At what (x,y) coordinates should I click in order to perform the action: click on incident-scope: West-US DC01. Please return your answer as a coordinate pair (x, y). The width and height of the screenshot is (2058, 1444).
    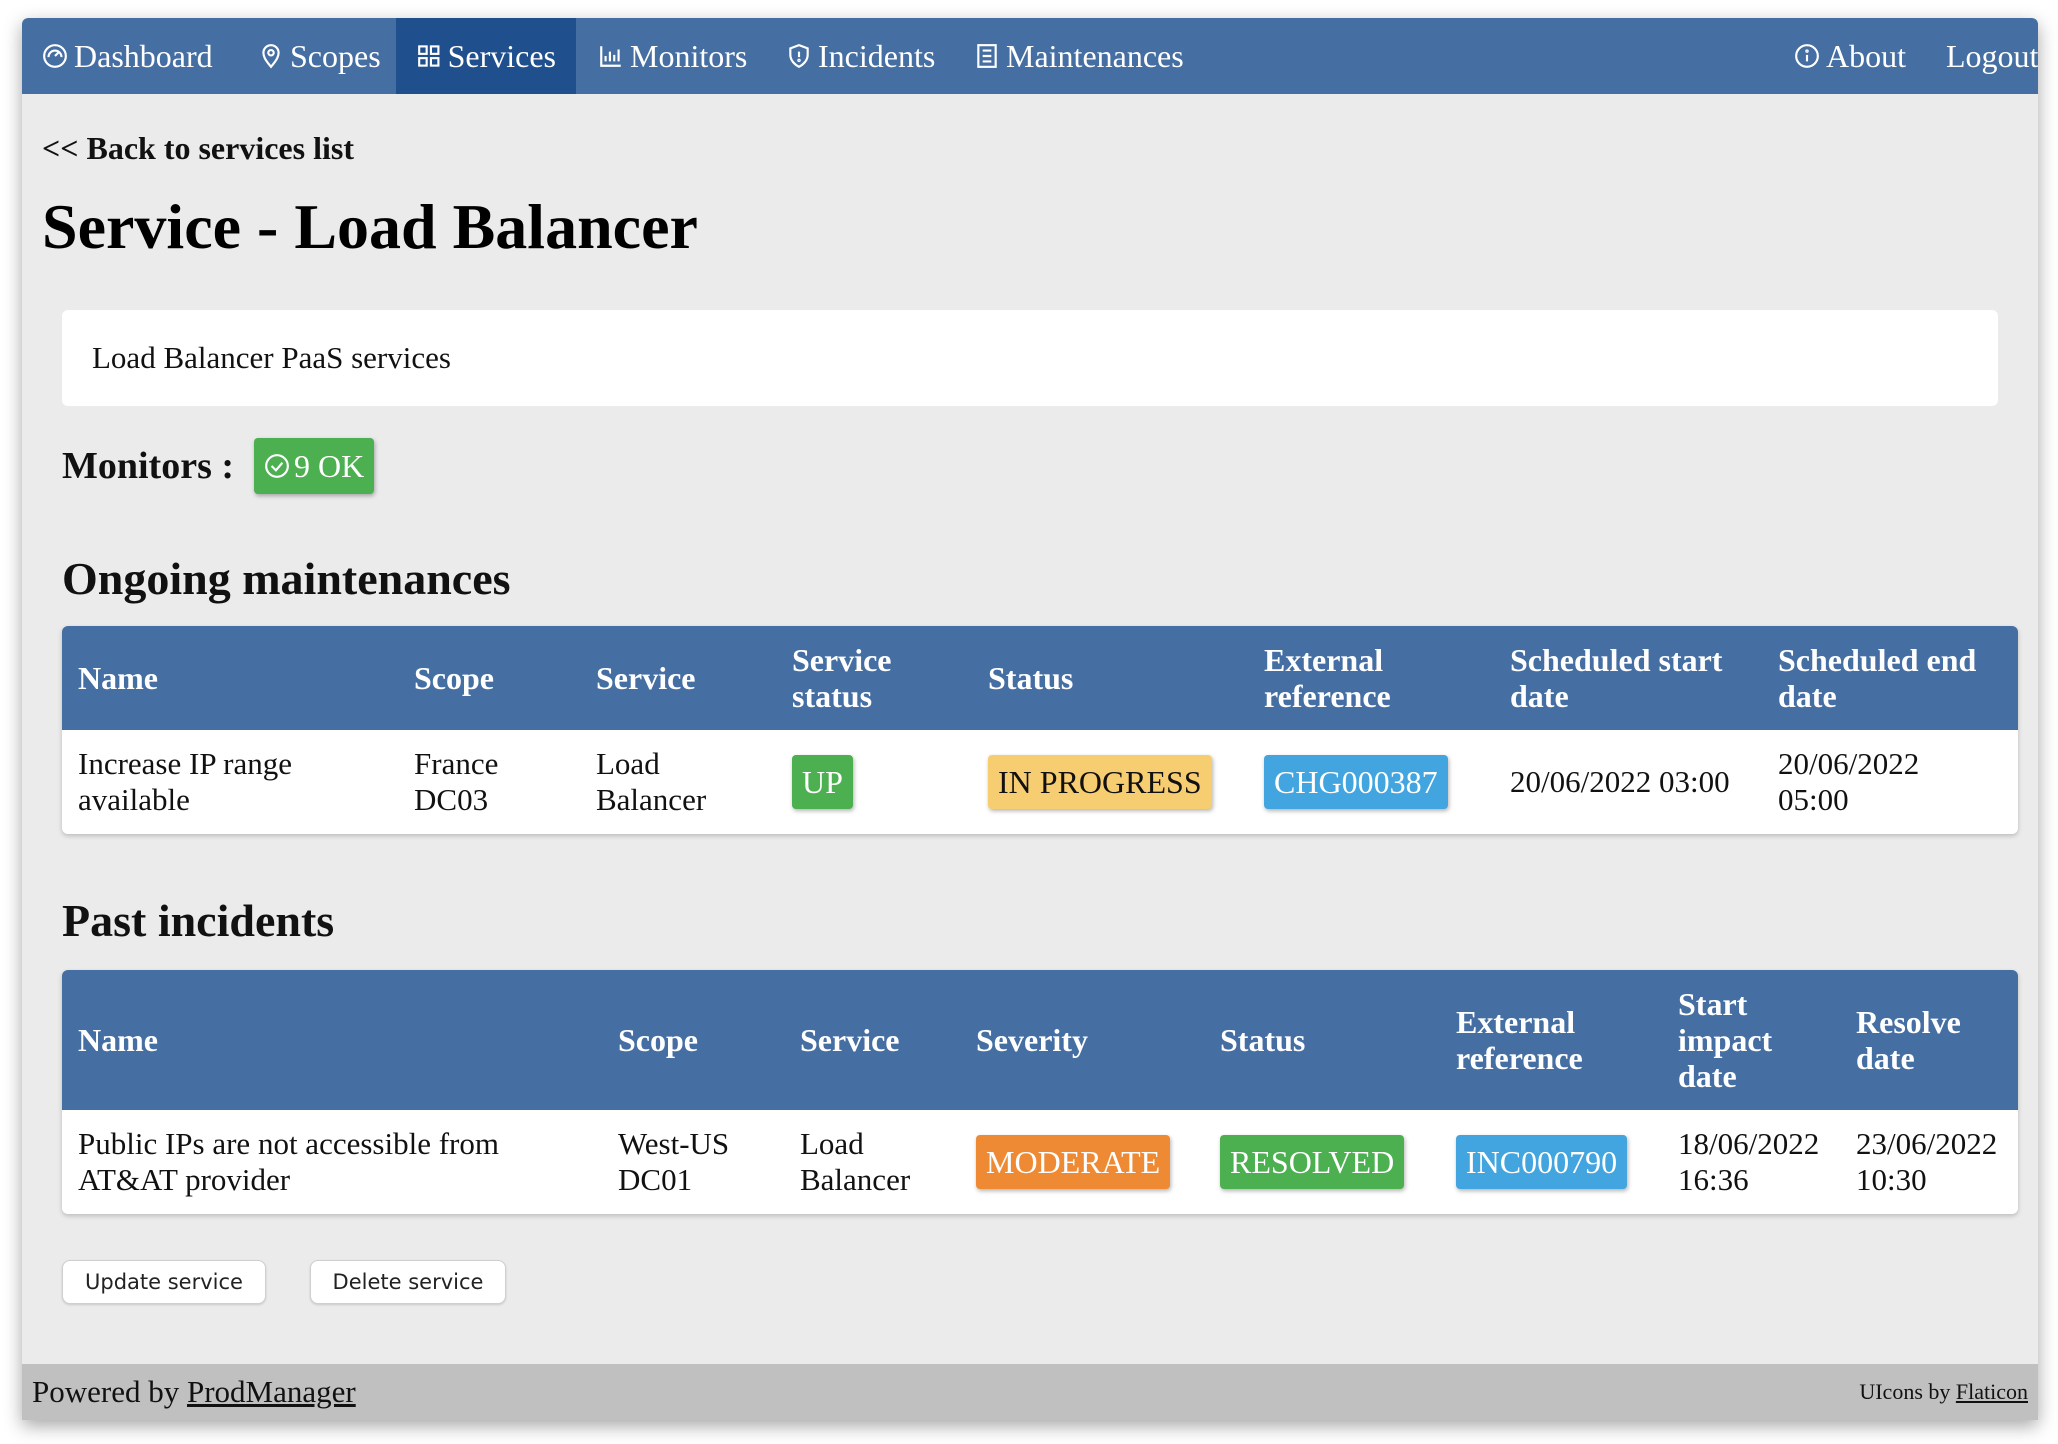
    Looking at the image, I should click on (674, 1161).